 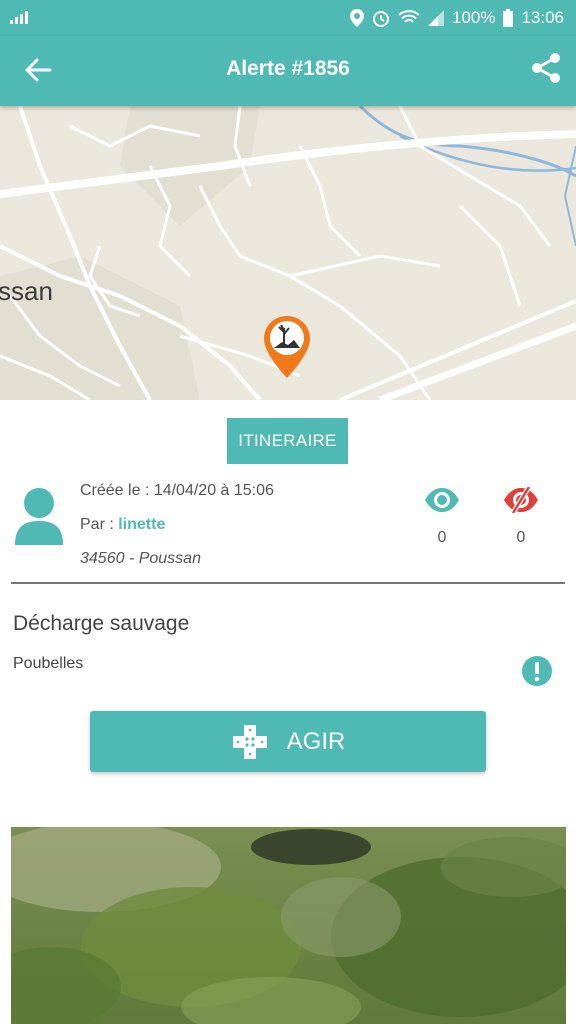 I want to click on share-icon, so click(x=546, y=68).